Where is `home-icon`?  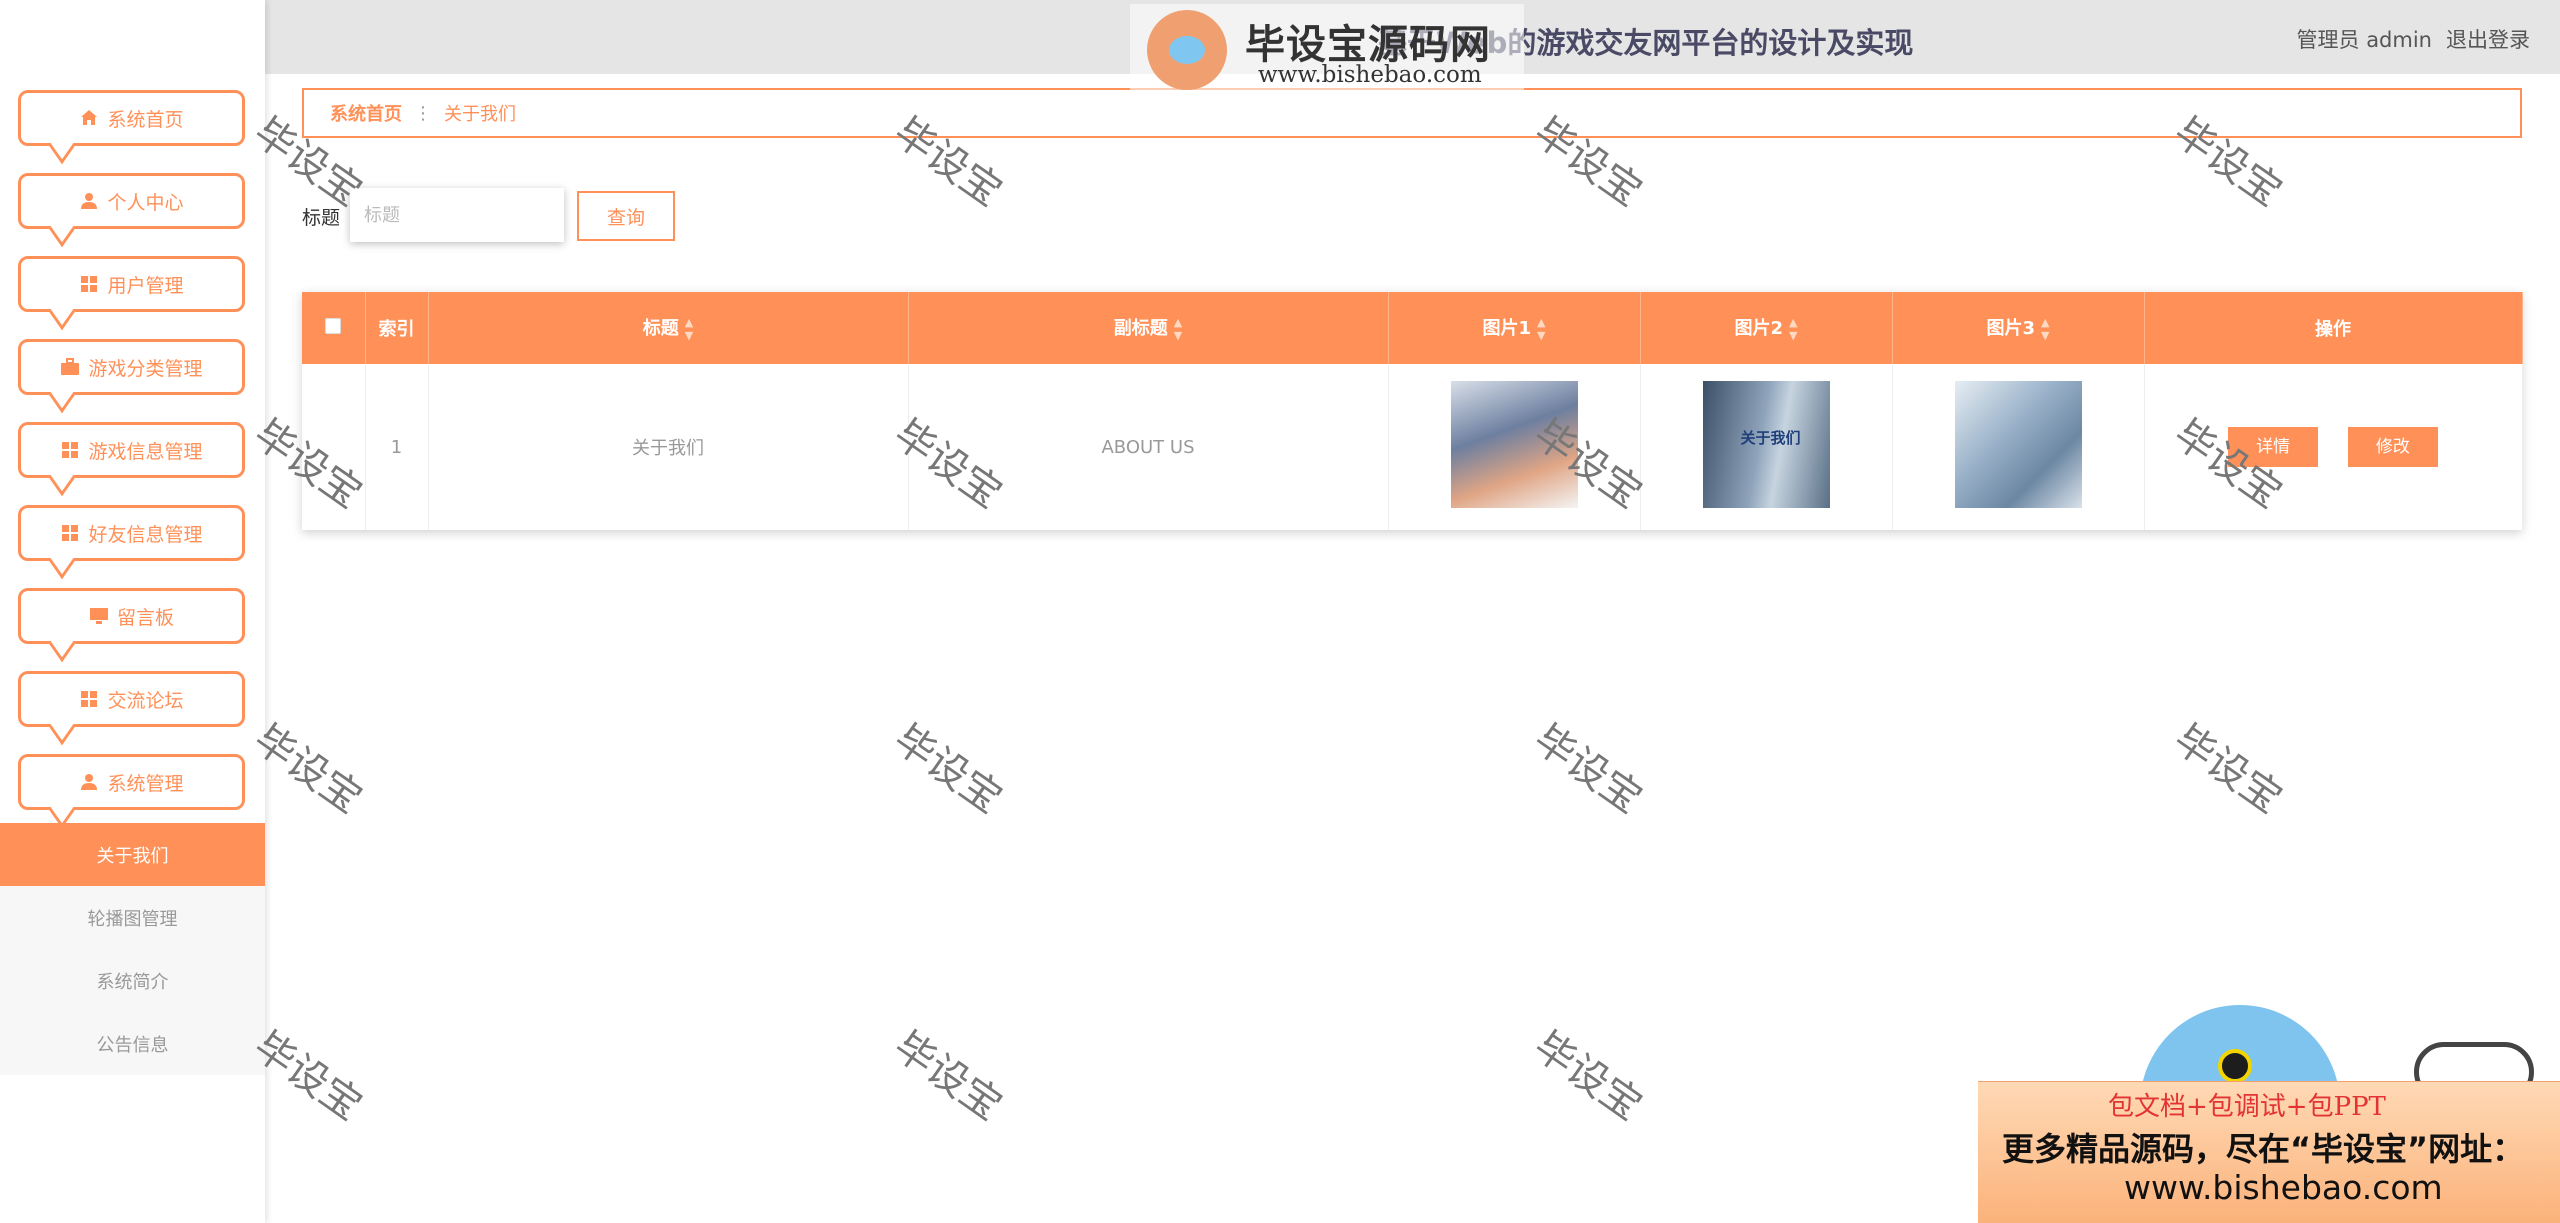
home-icon is located at coordinates (89, 118).